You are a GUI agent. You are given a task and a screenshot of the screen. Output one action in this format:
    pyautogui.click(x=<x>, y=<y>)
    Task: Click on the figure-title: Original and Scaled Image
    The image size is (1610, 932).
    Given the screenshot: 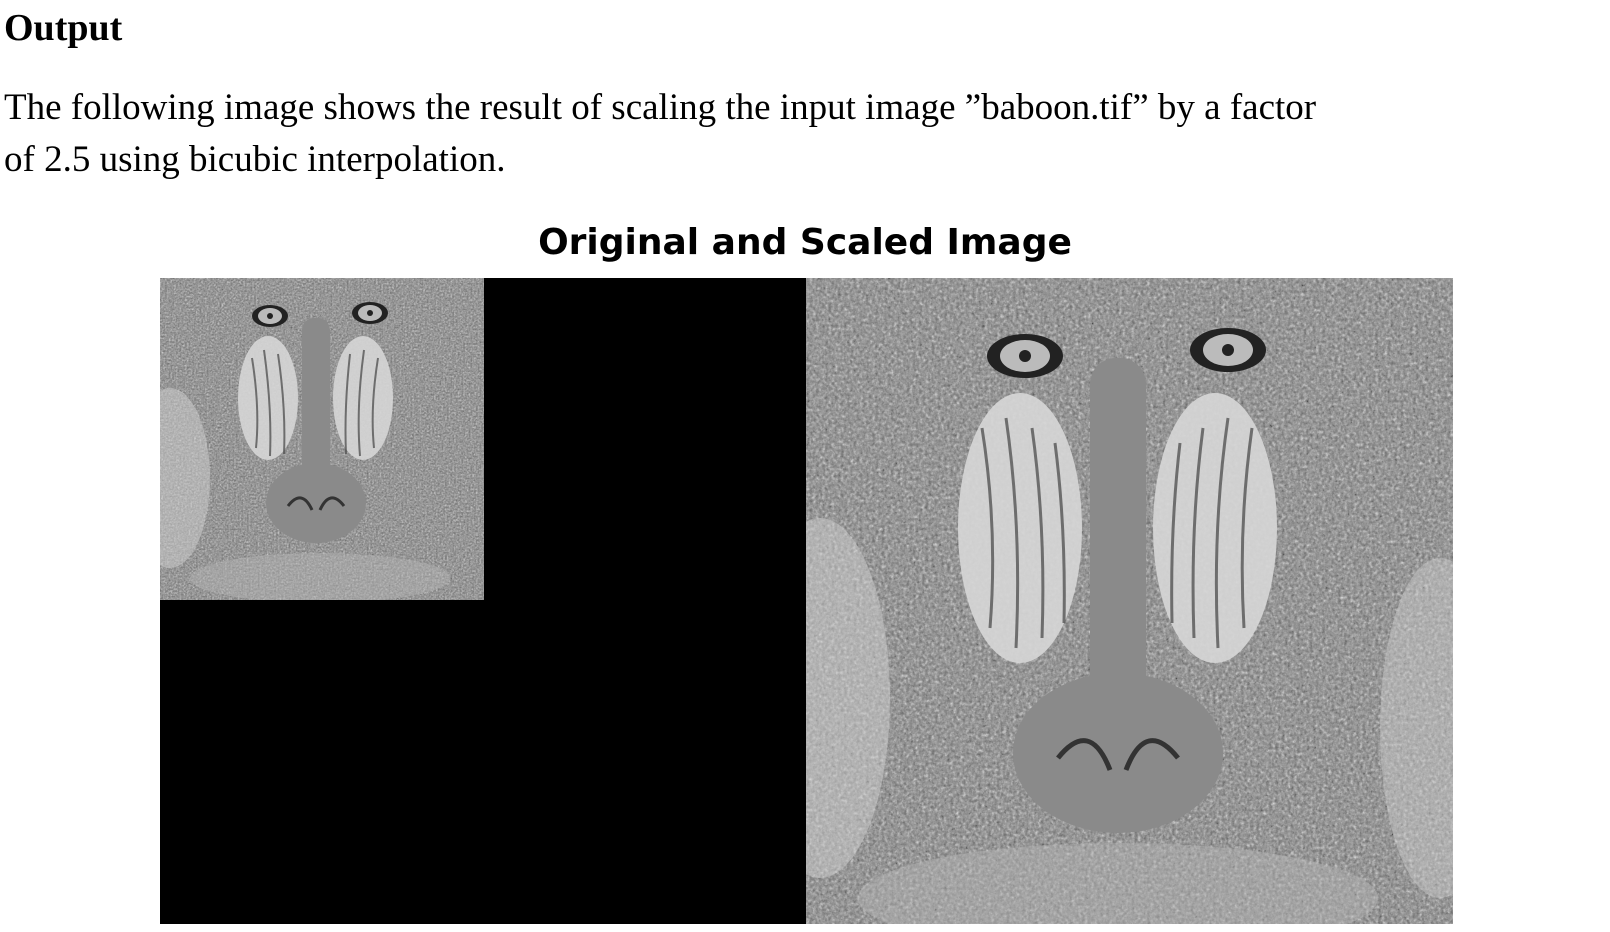 What is the action you would take?
    pyautogui.click(x=805, y=242)
    